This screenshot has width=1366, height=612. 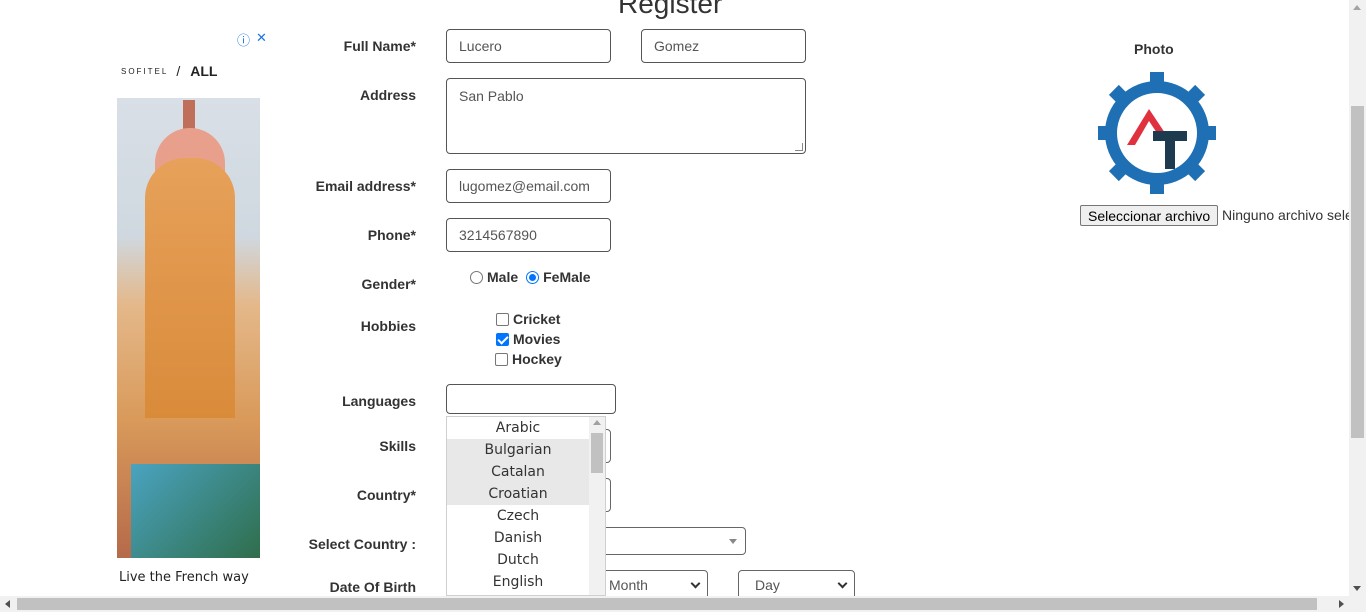 What do you see at coordinates (379, 401) in the screenshot?
I see `languages-label: Languages` at bounding box center [379, 401].